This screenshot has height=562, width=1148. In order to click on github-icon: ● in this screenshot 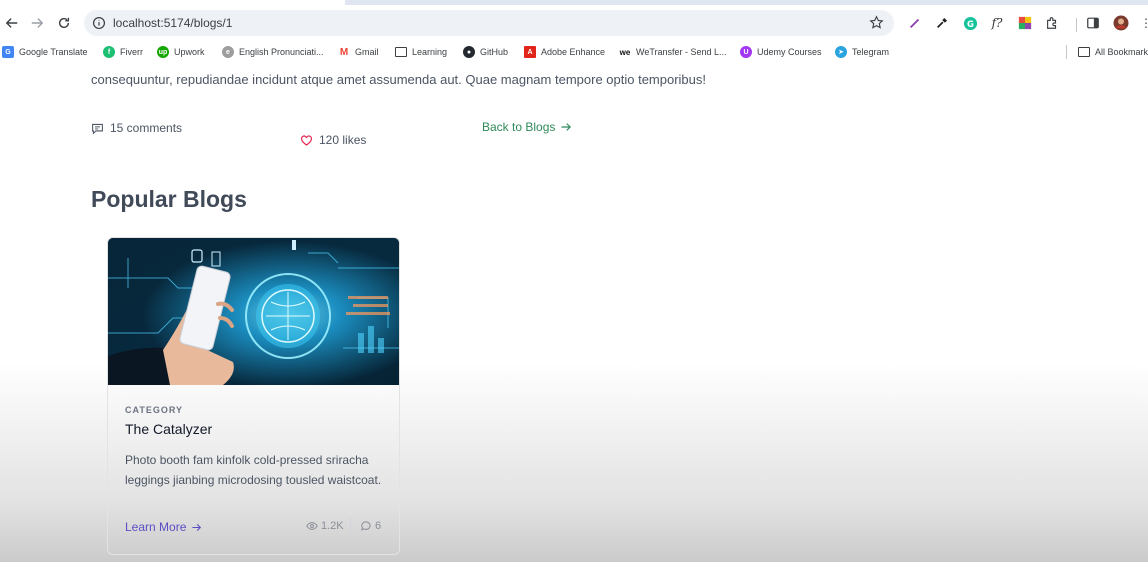, I will do `click(469, 52)`.